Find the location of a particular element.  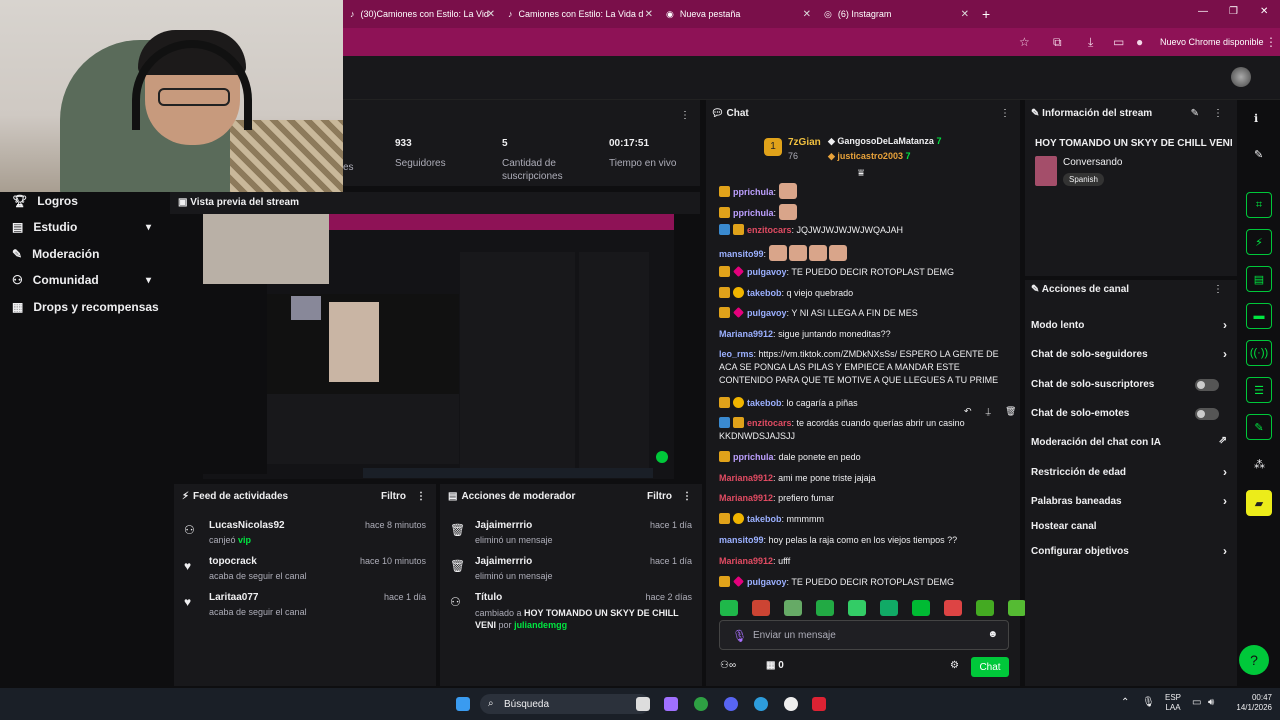

new-tab-button: + is located at coordinates (992, 14).